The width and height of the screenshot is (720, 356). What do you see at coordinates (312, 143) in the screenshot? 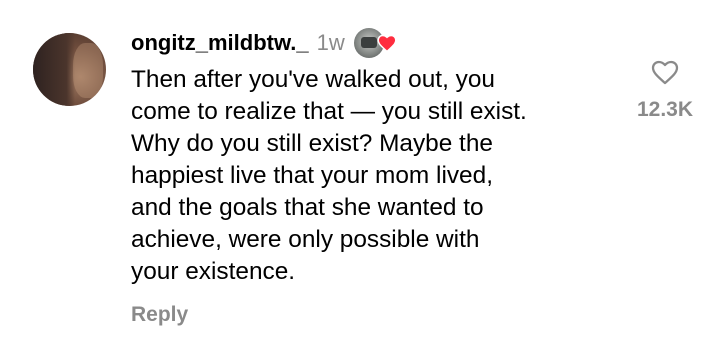
I see `comment-text-line: Why do you still exist? Maybe the` at bounding box center [312, 143].